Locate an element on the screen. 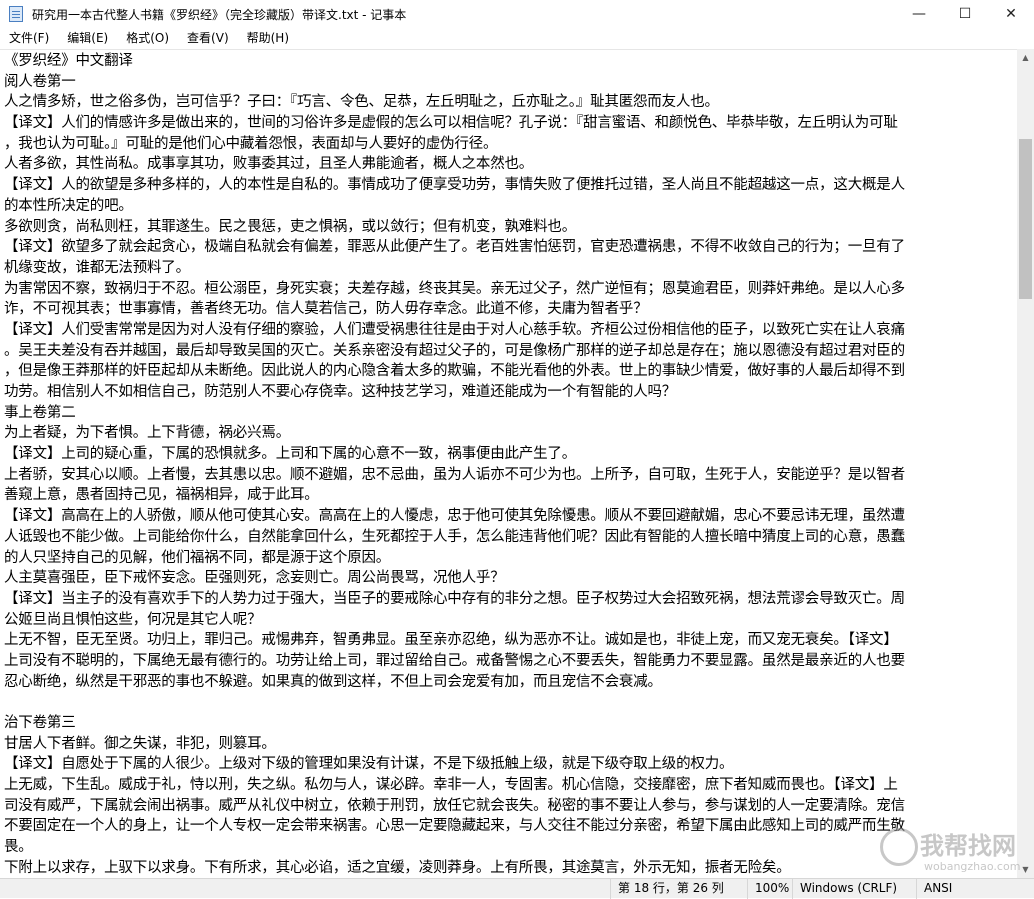  menu-view: 查看(V) is located at coordinates (208, 38).